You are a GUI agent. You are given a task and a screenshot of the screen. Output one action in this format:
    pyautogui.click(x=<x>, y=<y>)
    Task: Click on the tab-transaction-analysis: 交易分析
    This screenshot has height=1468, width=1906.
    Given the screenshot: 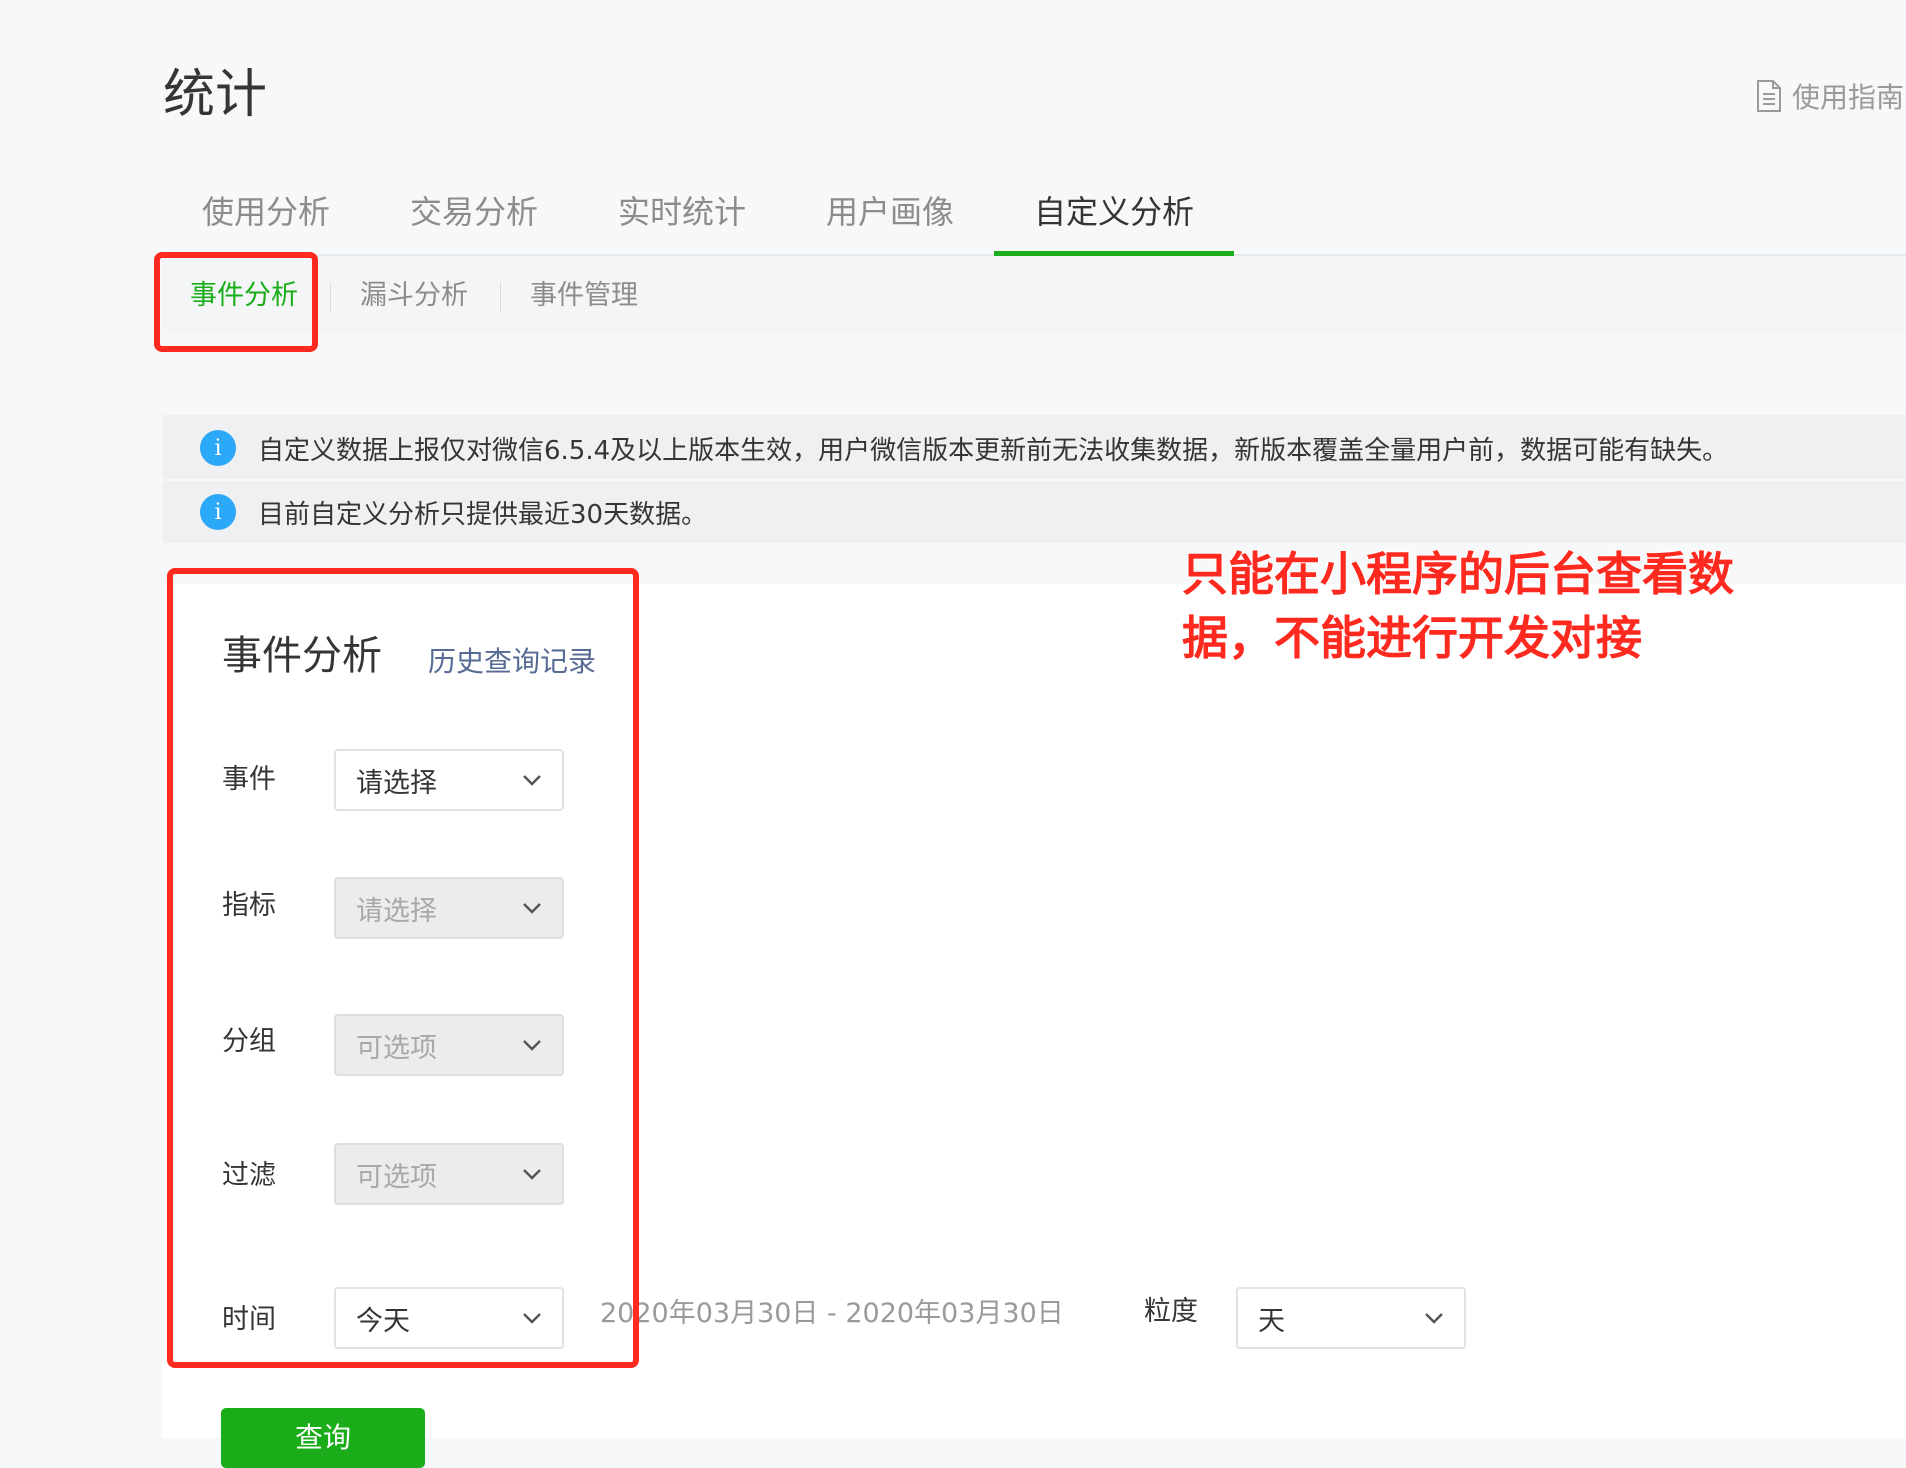 What is the action you would take?
    pyautogui.click(x=474, y=218)
    